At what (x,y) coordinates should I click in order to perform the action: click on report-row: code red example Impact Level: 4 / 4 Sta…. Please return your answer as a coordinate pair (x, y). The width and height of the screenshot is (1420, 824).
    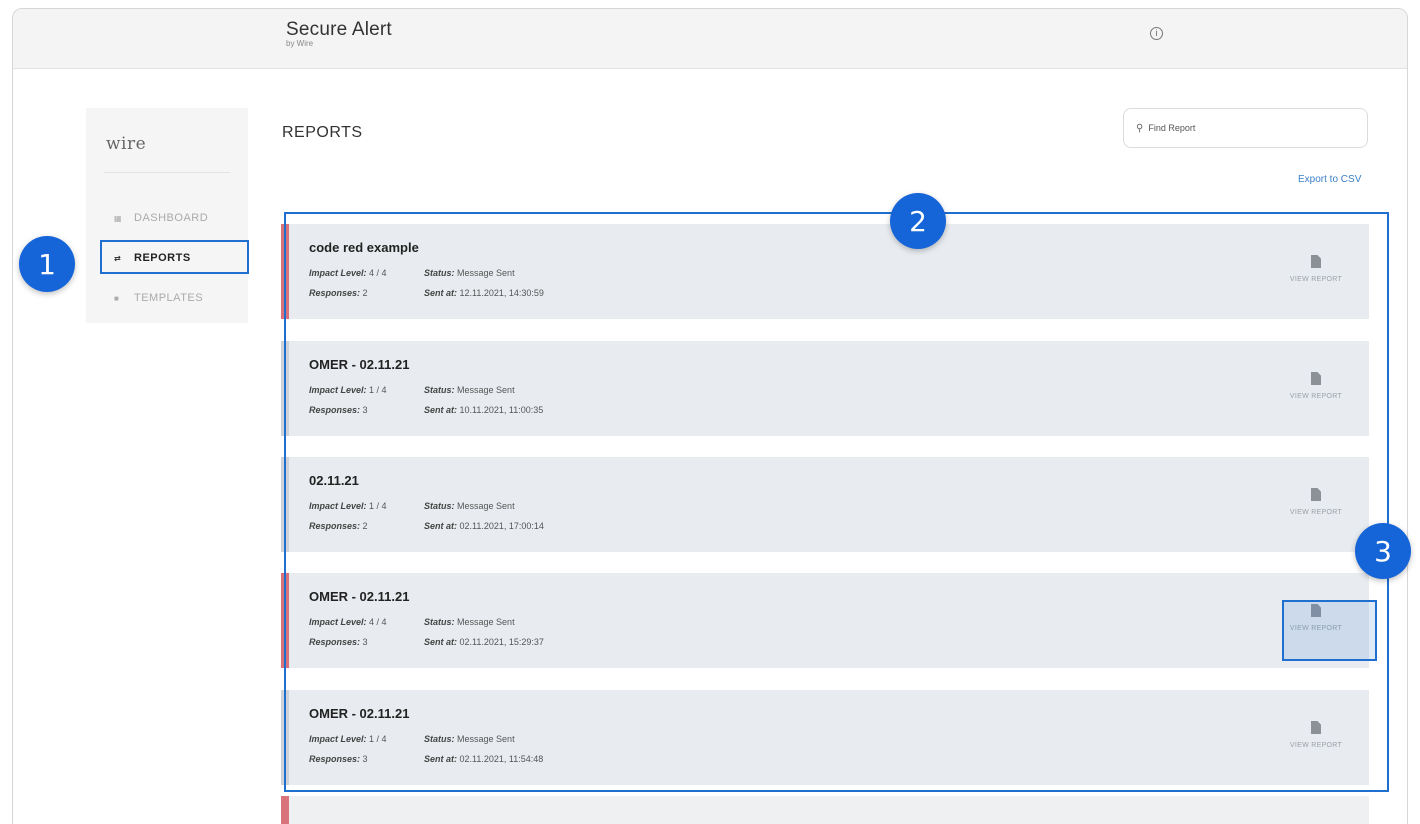
    Looking at the image, I should click on (825, 271).